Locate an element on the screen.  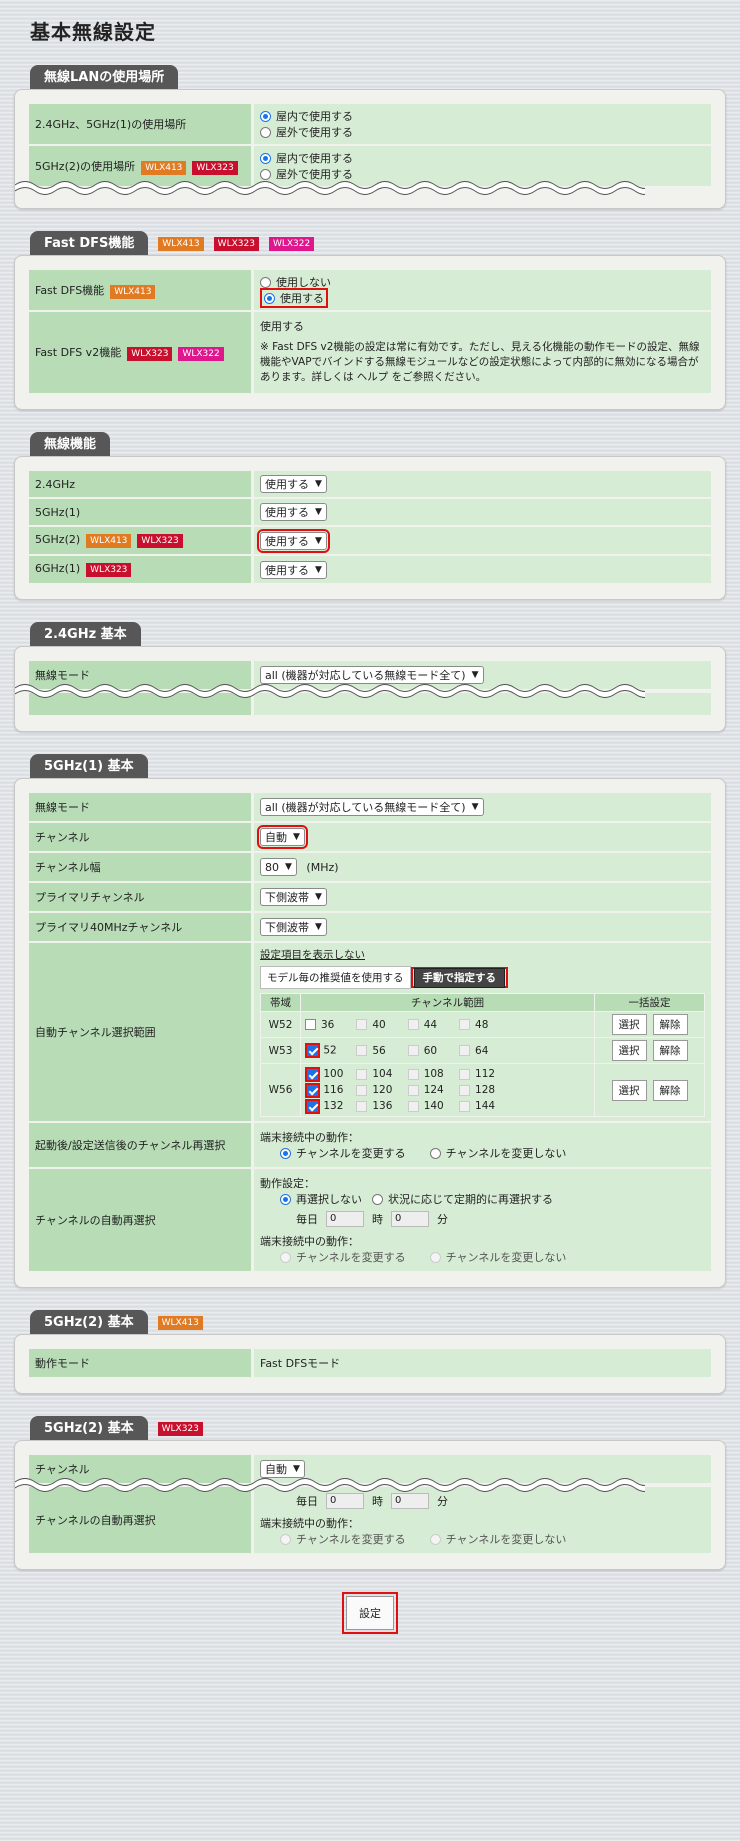
select-wireless-mode-5g1: all (機器が対応している無線モード全て) ▼ is located at coordinates (372, 807).